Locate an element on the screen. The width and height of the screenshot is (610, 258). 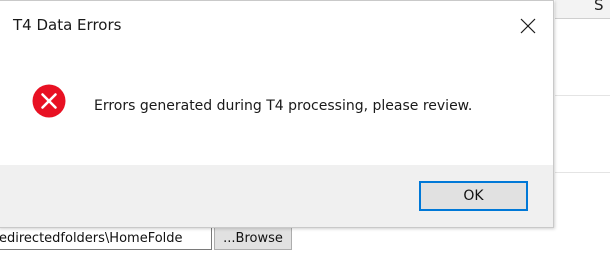
close-icon is located at coordinates (528, 26).